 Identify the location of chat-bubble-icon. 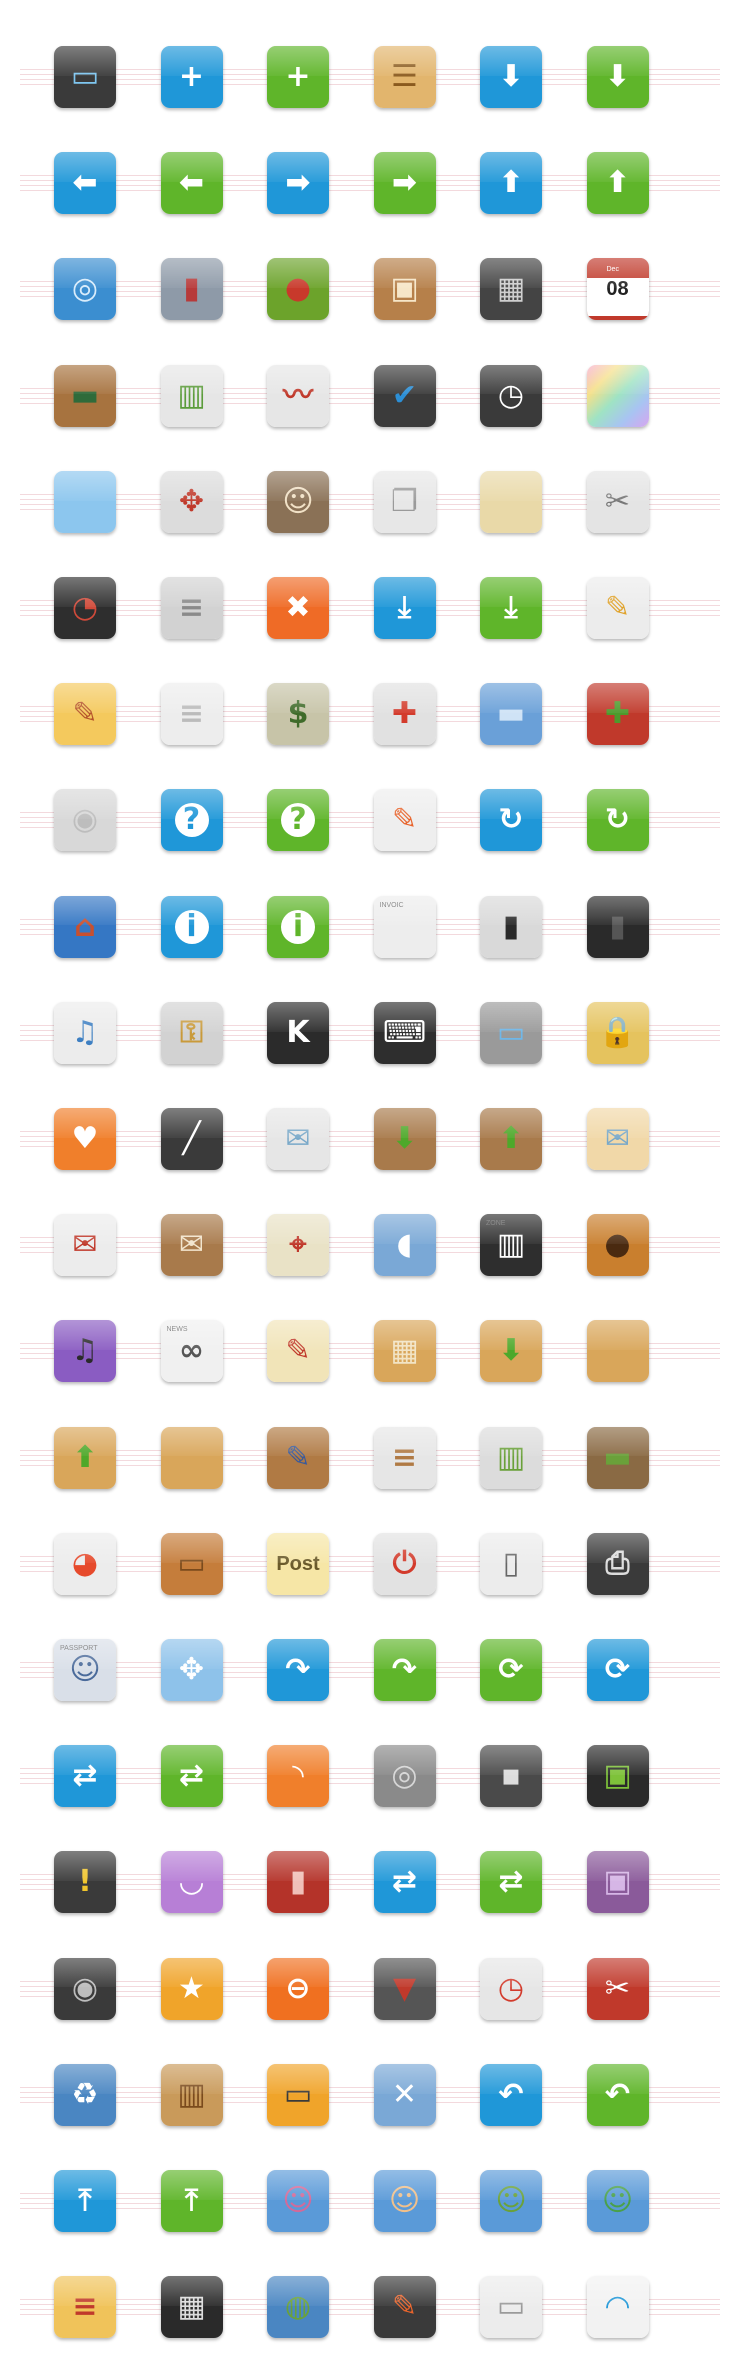
(85, 501).